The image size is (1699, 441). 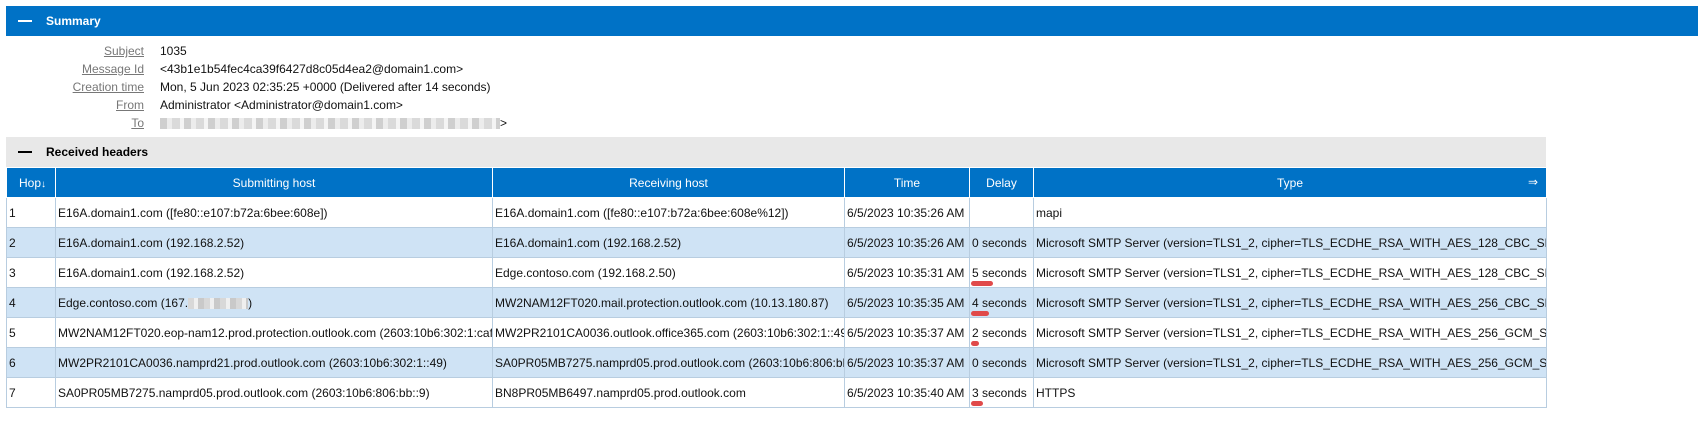 I want to click on column-header-type: Type ⇒, so click(x=1290, y=182).